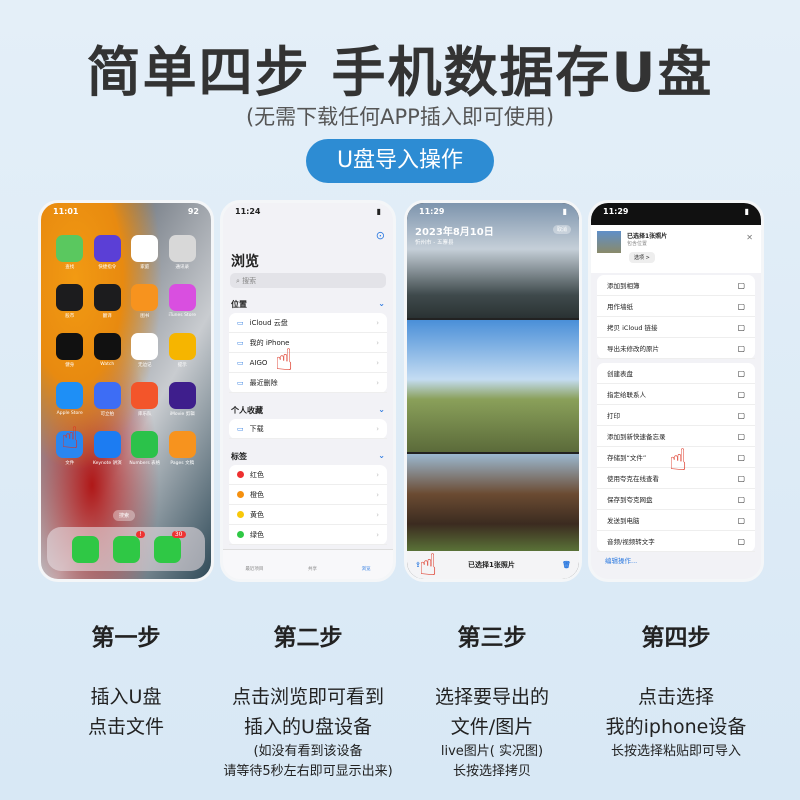 The height and width of the screenshot is (800, 800). Describe the element at coordinates (183, 252) in the screenshot. I see `app-icon: 通讯录` at that location.